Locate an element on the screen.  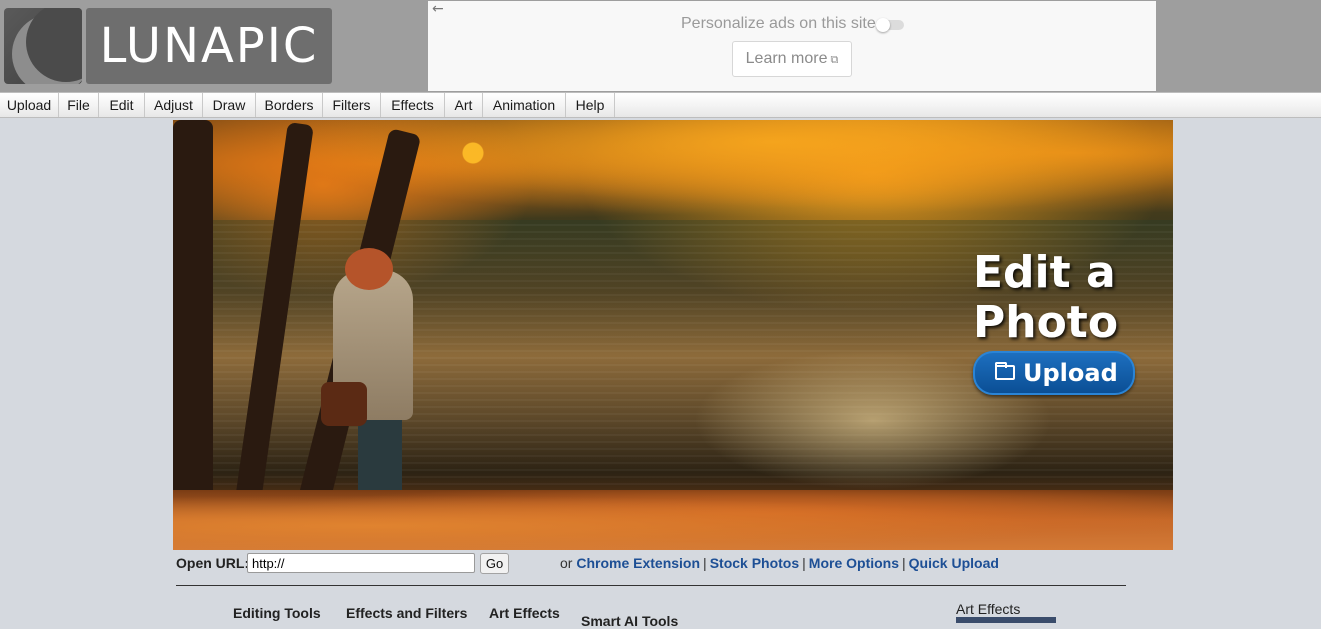
menu-filters: Filters is located at coordinates (352, 105).